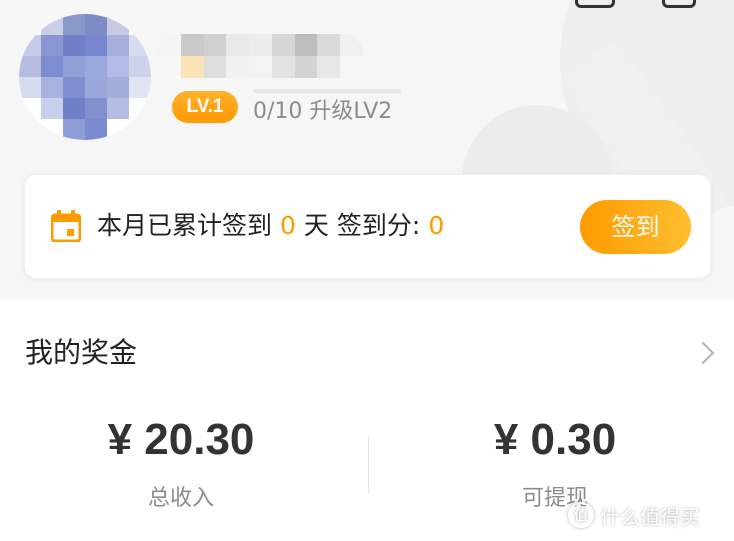  Describe the element at coordinates (581, 515) in the screenshot. I see `watermark-logo-icon: 值` at that location.